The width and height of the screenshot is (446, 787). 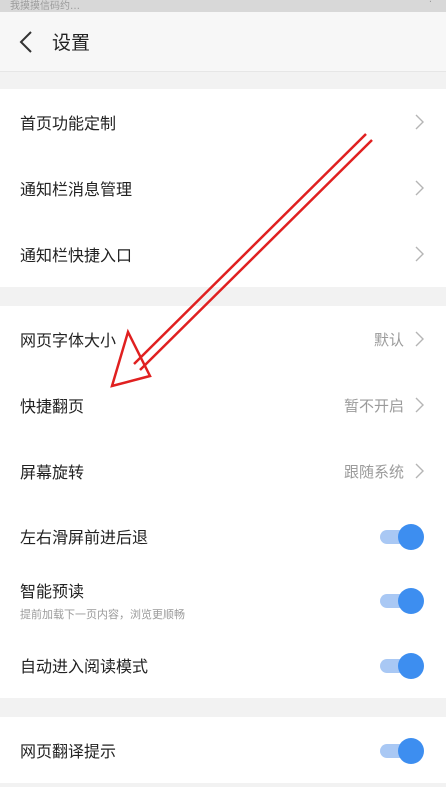 I want to click on setting-notification-manage: 通知栏消息管理, so click(x=223, y=188).